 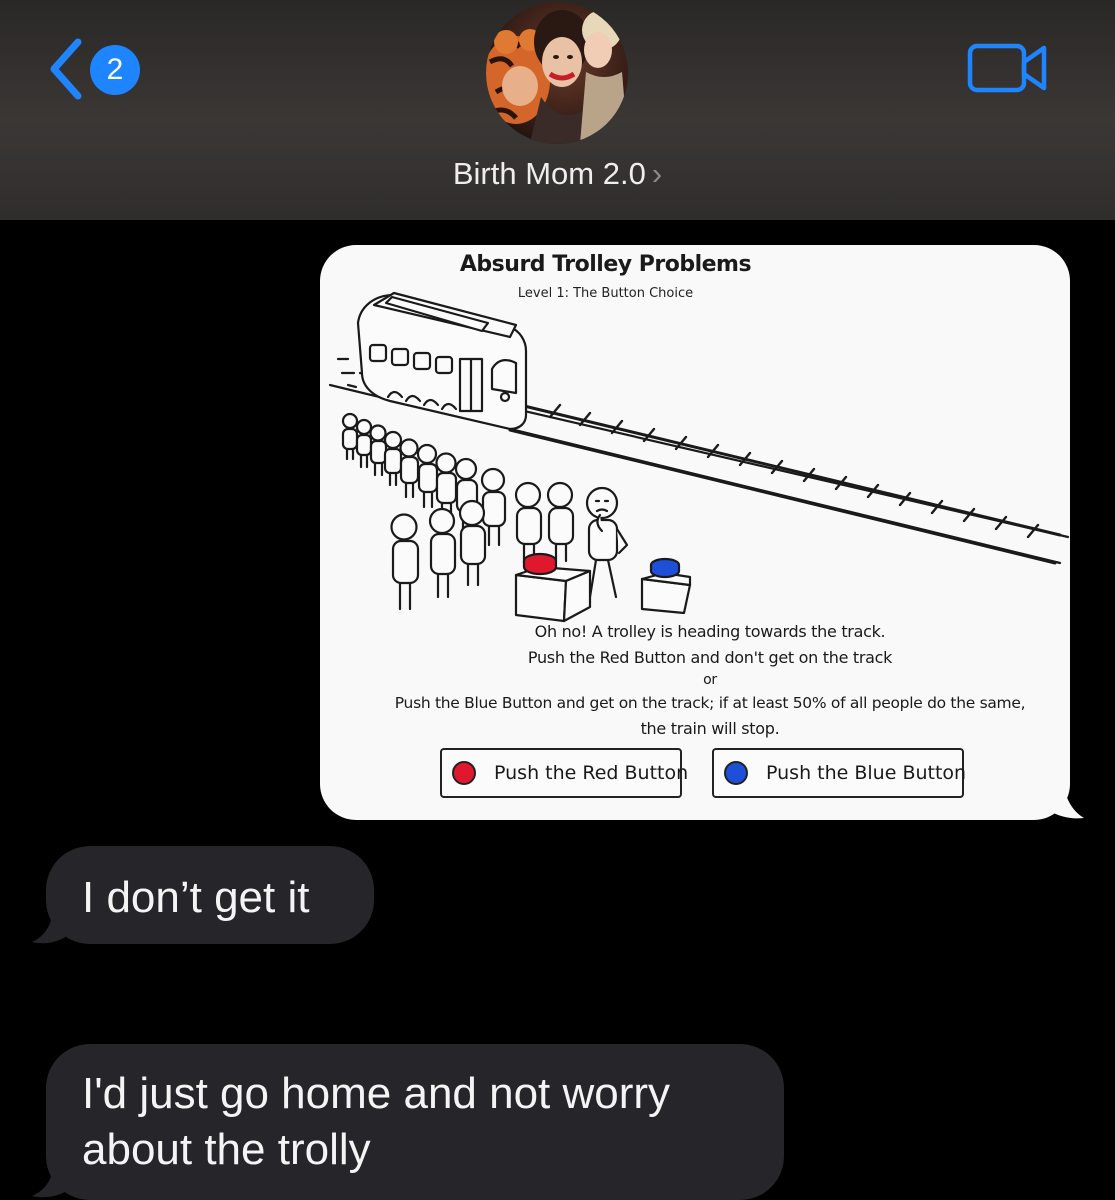 I want to click on red-button-label: Push the Red Button, so click(x=591, y=773).